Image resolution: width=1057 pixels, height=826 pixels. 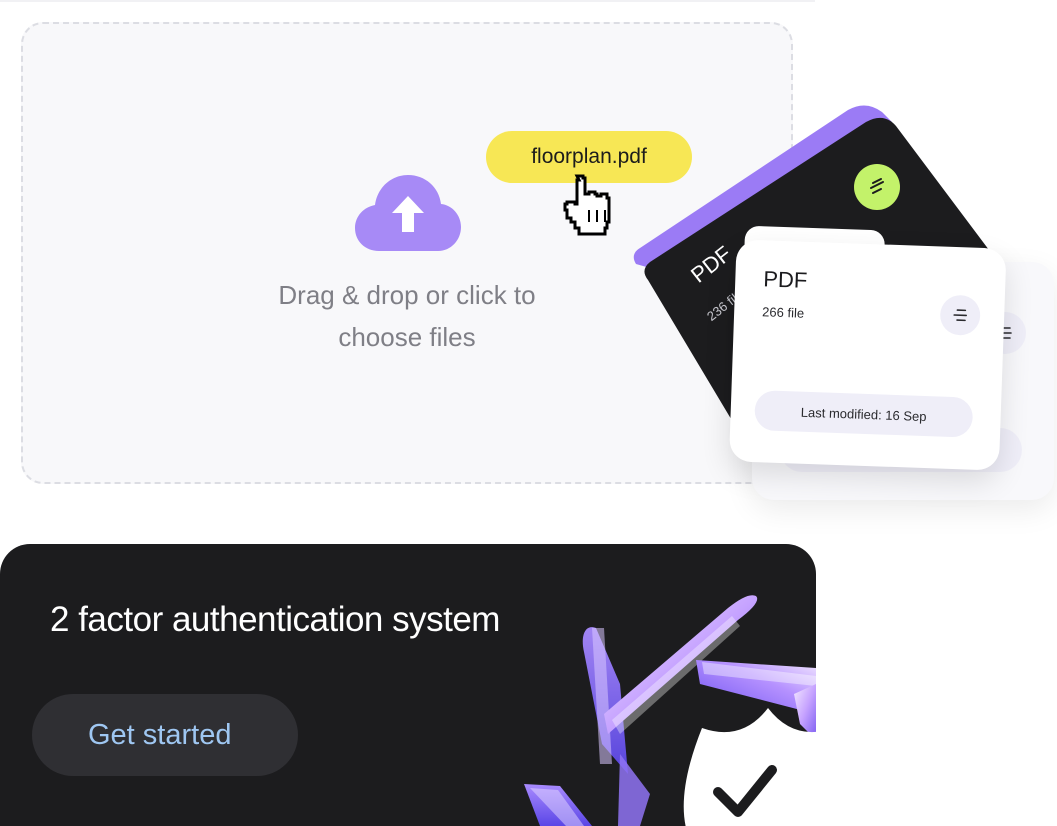 What do you see at coordinates (749, 767) in the screenshot?
I see `shield-check-icon` at bounding box center [749, 767].